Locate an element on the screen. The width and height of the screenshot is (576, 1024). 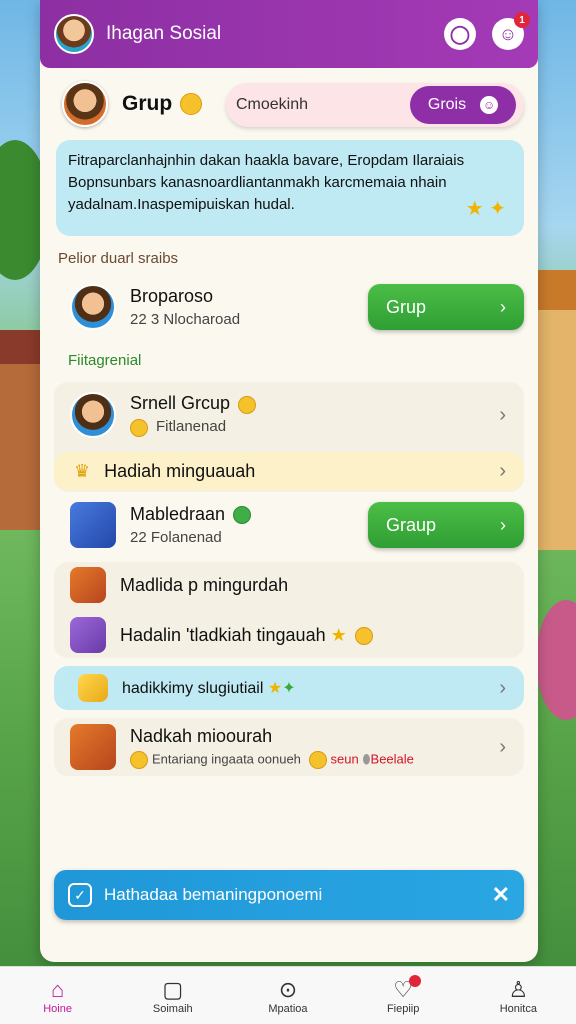
document-icon: ▢ is located at coordinates (173, 989).